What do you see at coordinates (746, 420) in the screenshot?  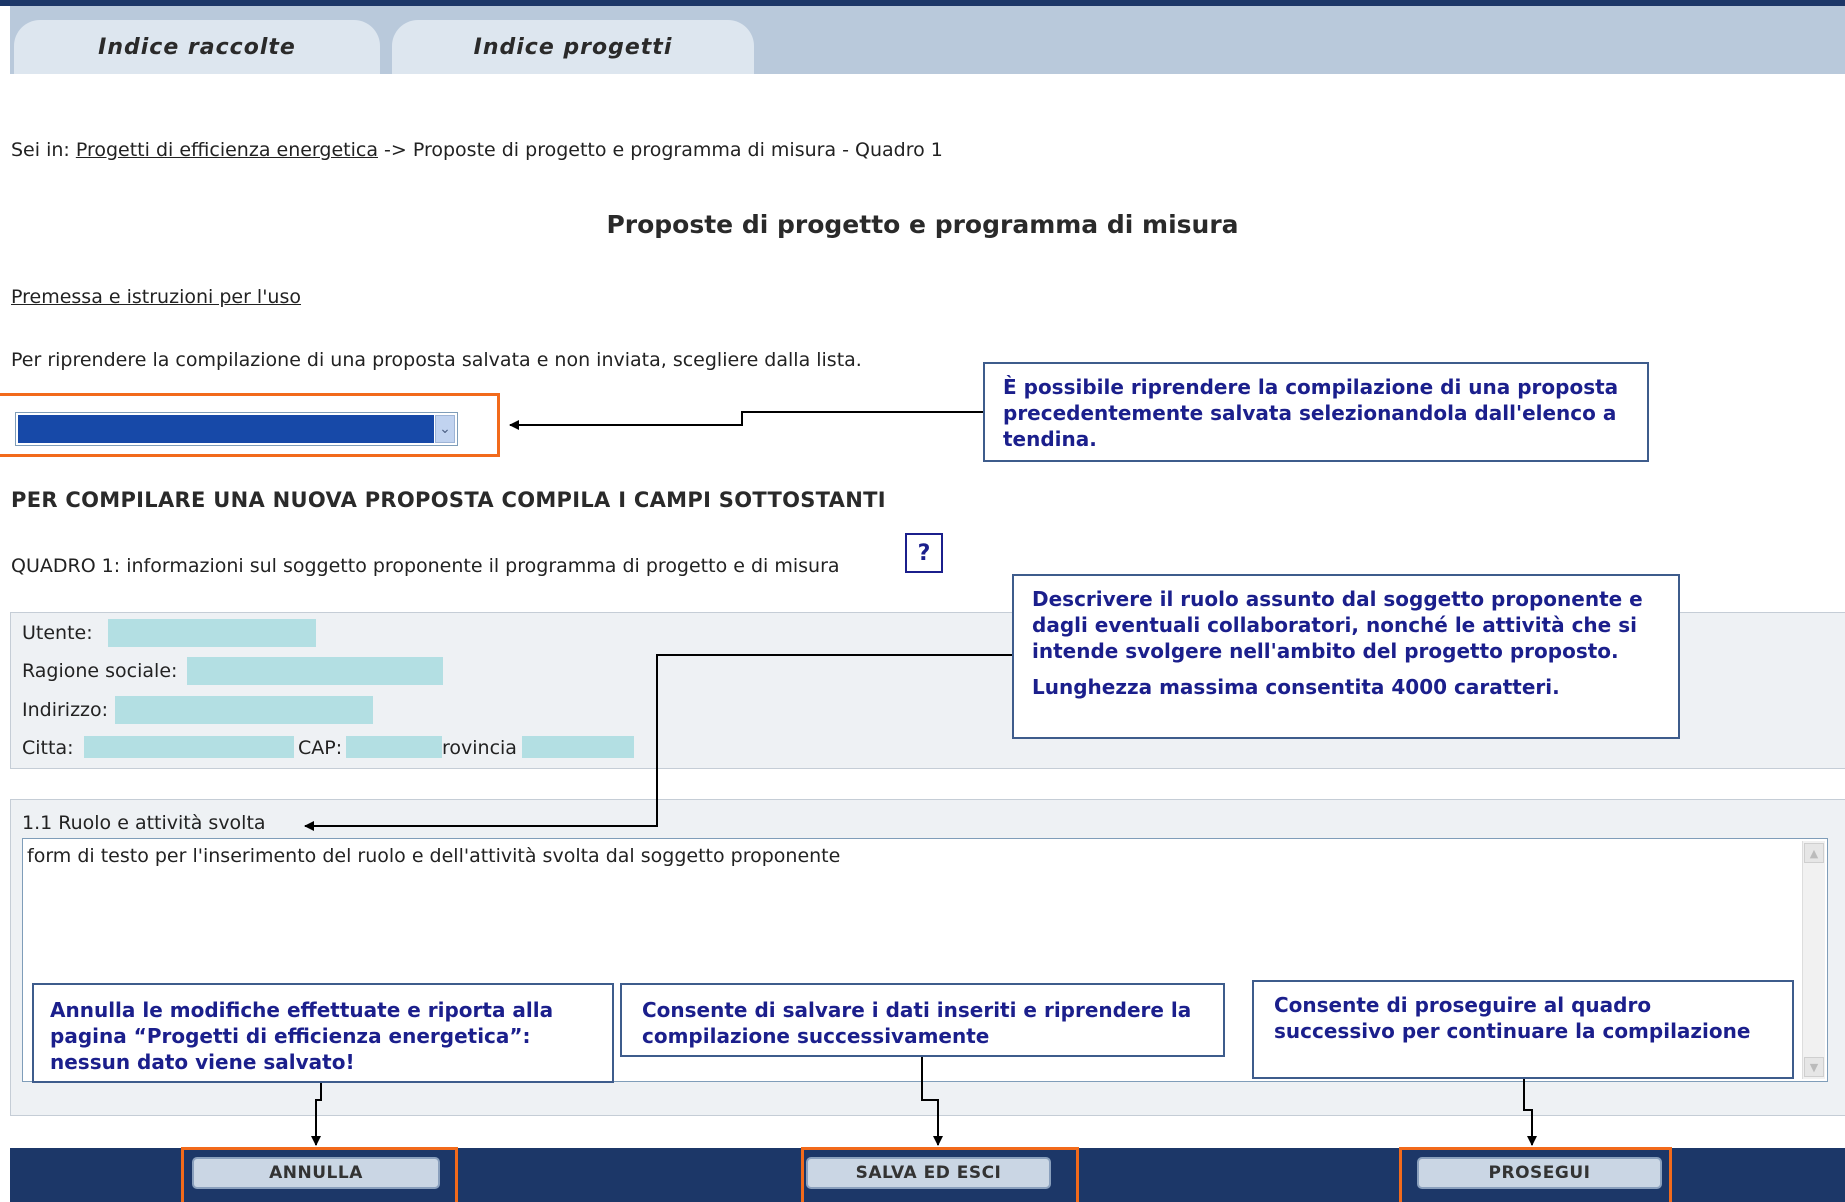 I see `arrow-dropdown` at bounding box center [746, 420].